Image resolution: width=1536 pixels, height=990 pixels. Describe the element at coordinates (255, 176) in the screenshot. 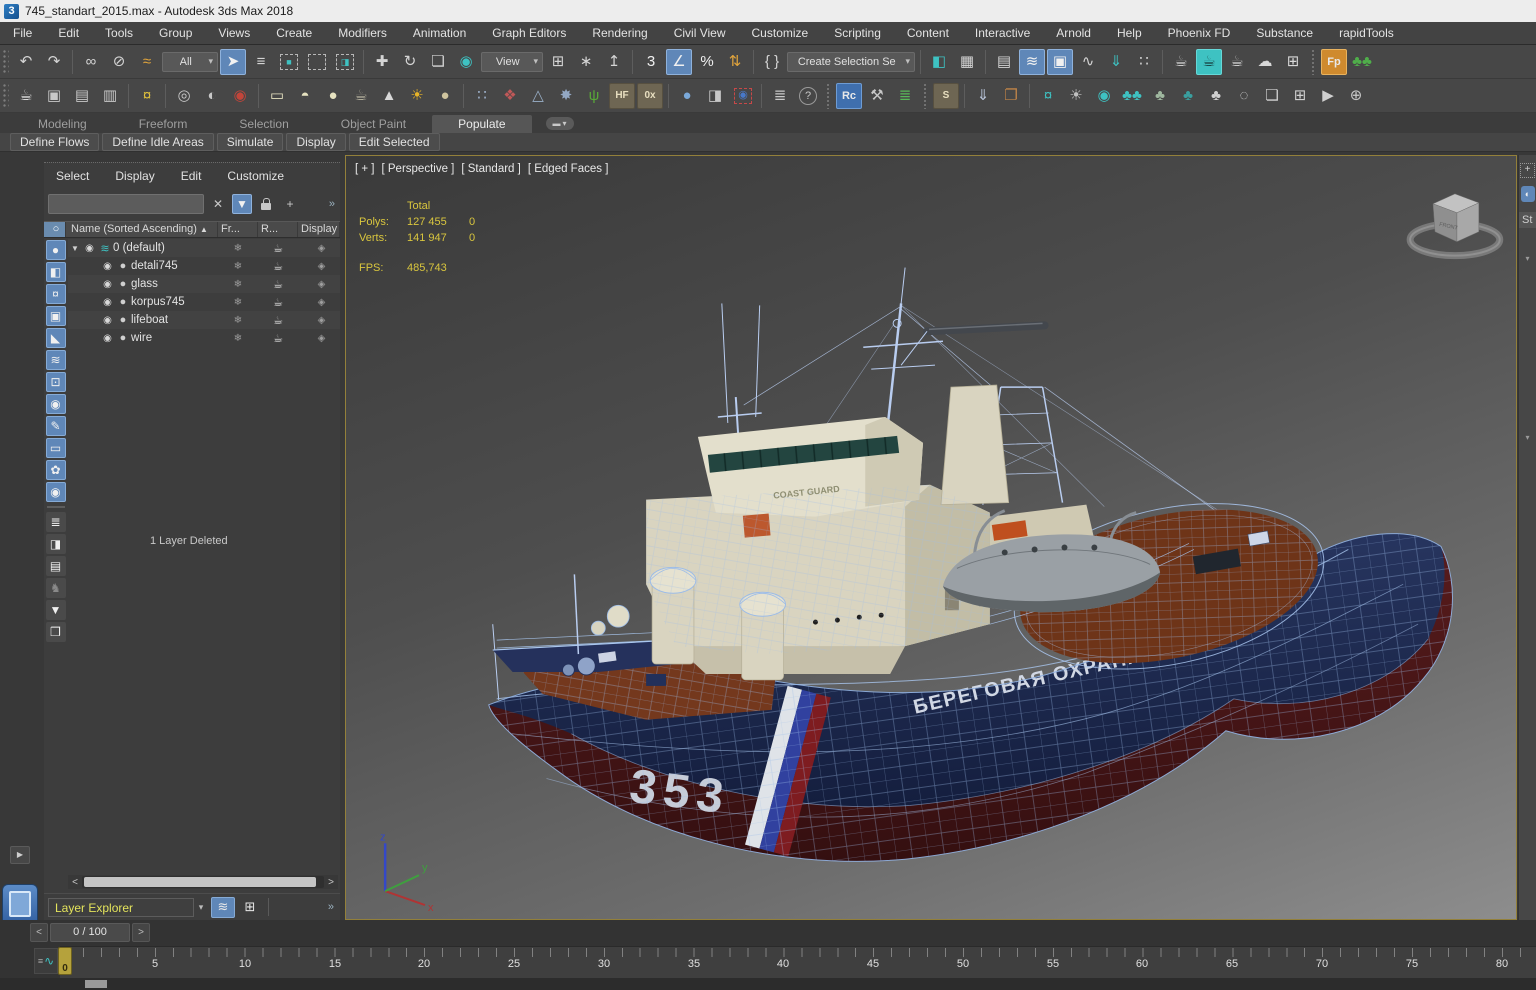

I see `explorer-menu-customize: Customize` at that location.